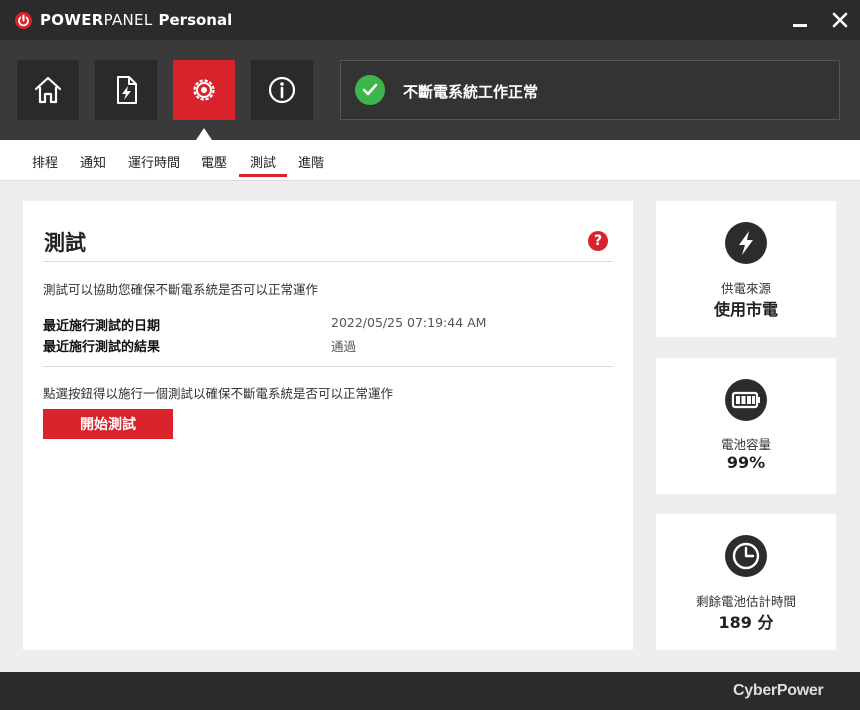  What do you see at coordinates (204, 90) in the screenshot?
I see `nav-settings-button` at bounding box center [204, 90].